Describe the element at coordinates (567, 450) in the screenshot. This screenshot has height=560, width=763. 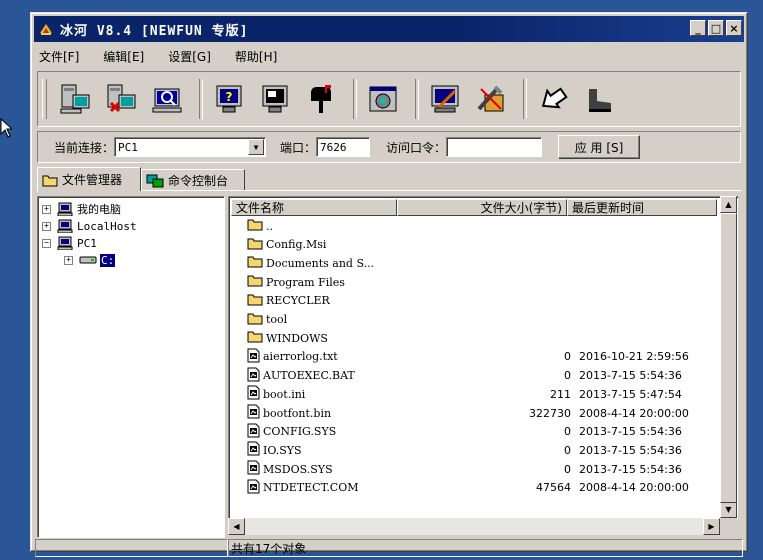
I see `file-size: 0` at that location.